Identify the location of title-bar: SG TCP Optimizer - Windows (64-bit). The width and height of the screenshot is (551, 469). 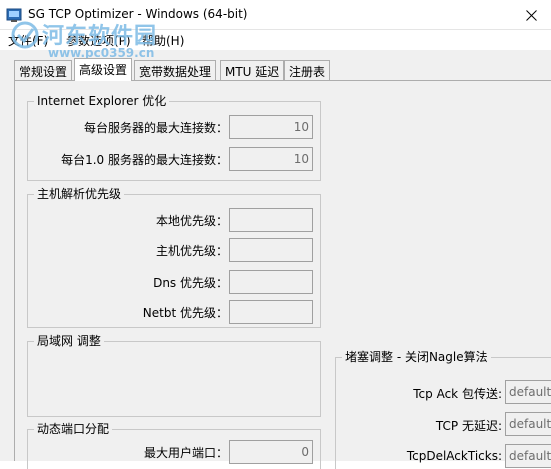
(275, 15).